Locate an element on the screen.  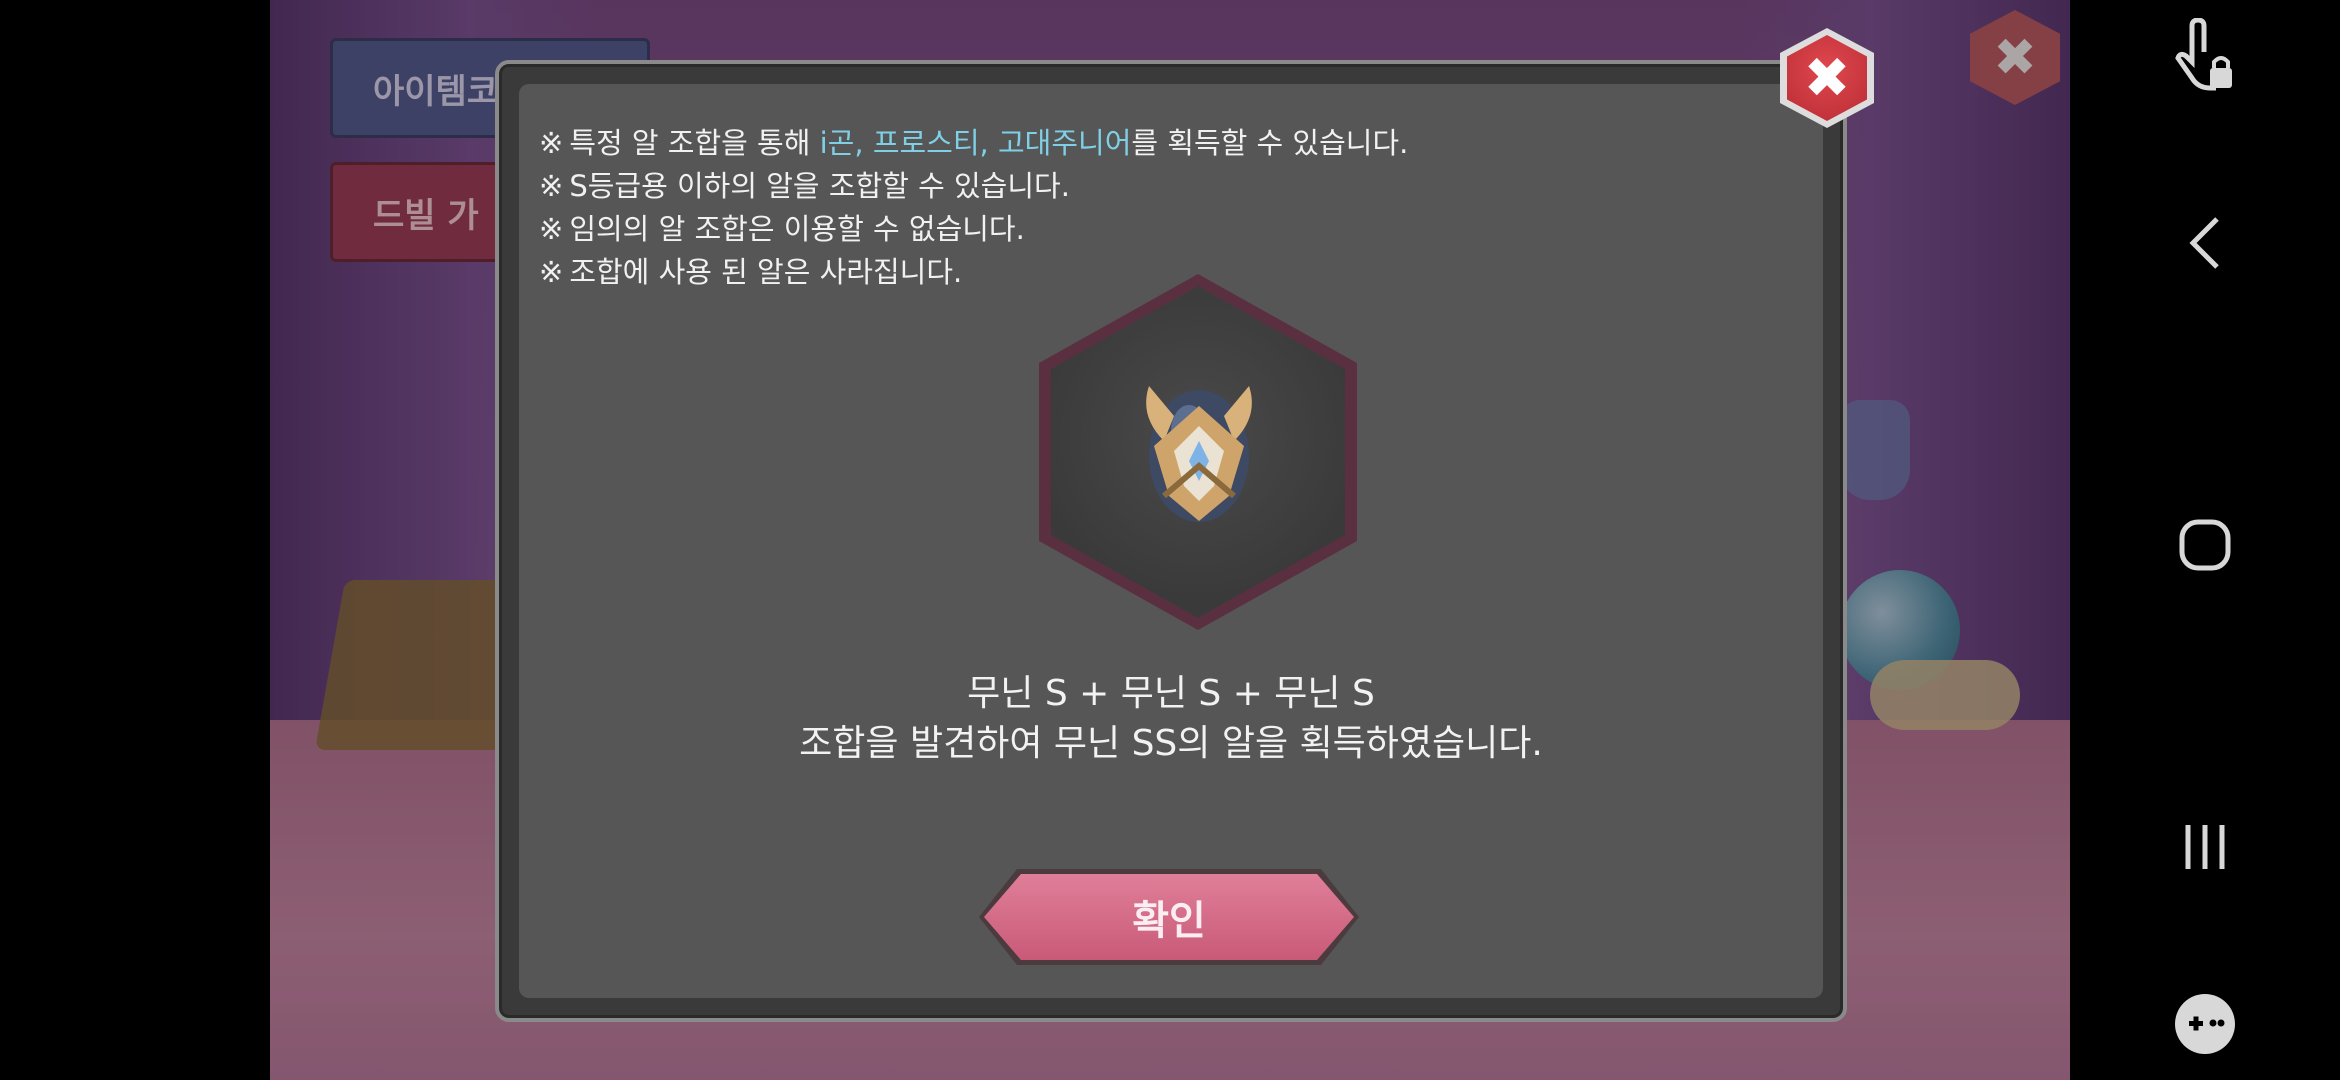
egg-frame is located at coordinates (1198, 452).